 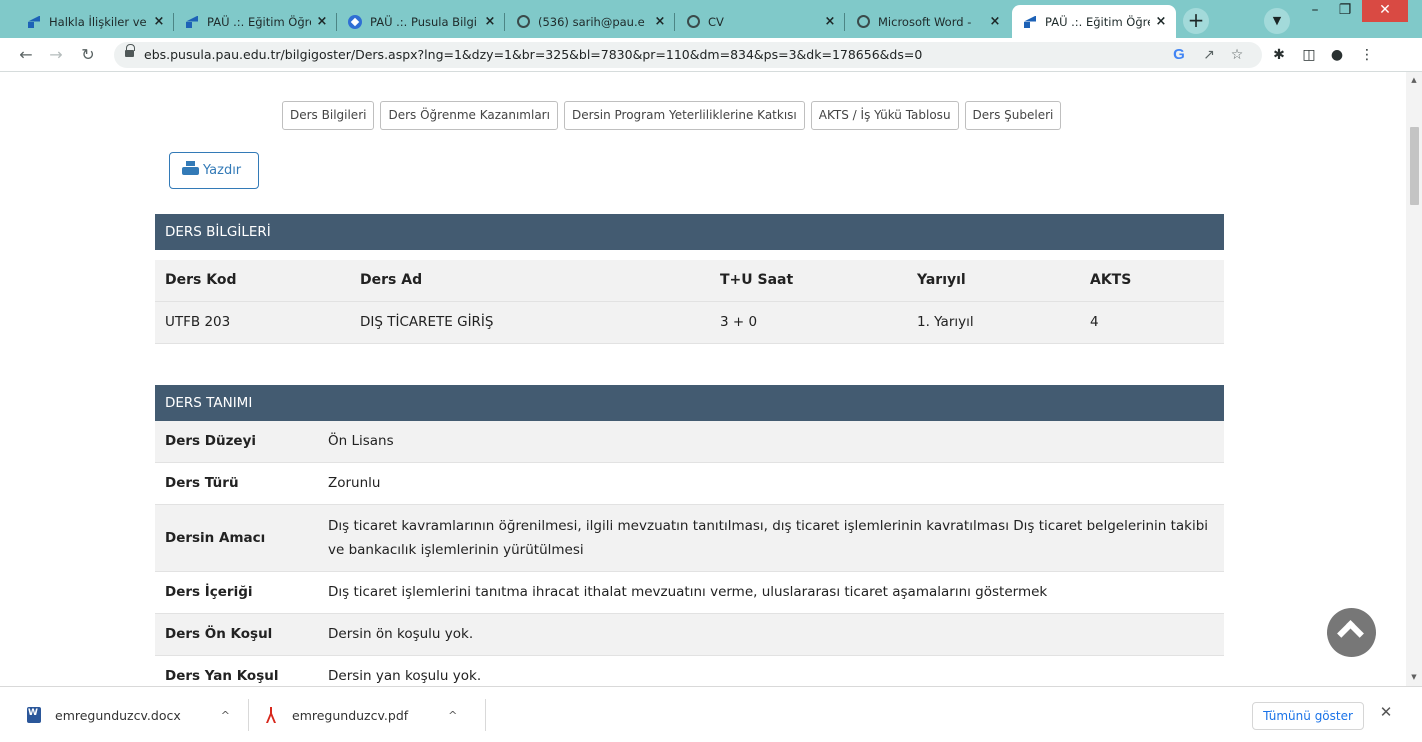 What do you see at coordinates (236, 538) in the screenshot?
I see `row-key: Dersin Amacı` at bounding box center [236, 538].